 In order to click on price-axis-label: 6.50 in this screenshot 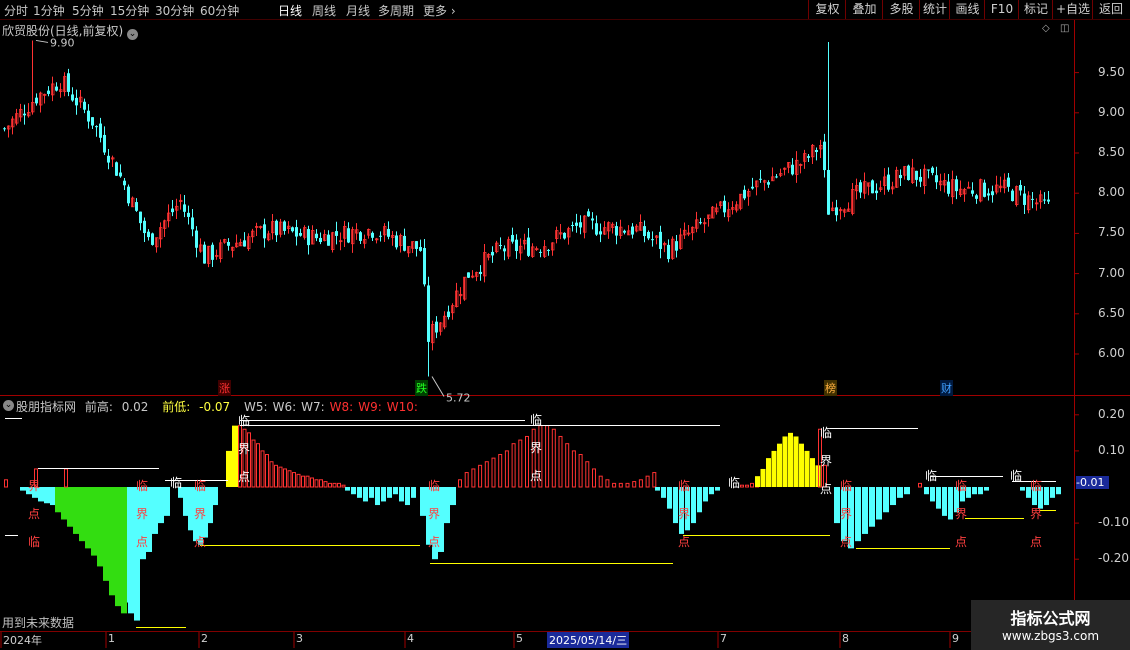, I will do `click(1111, 312)`.